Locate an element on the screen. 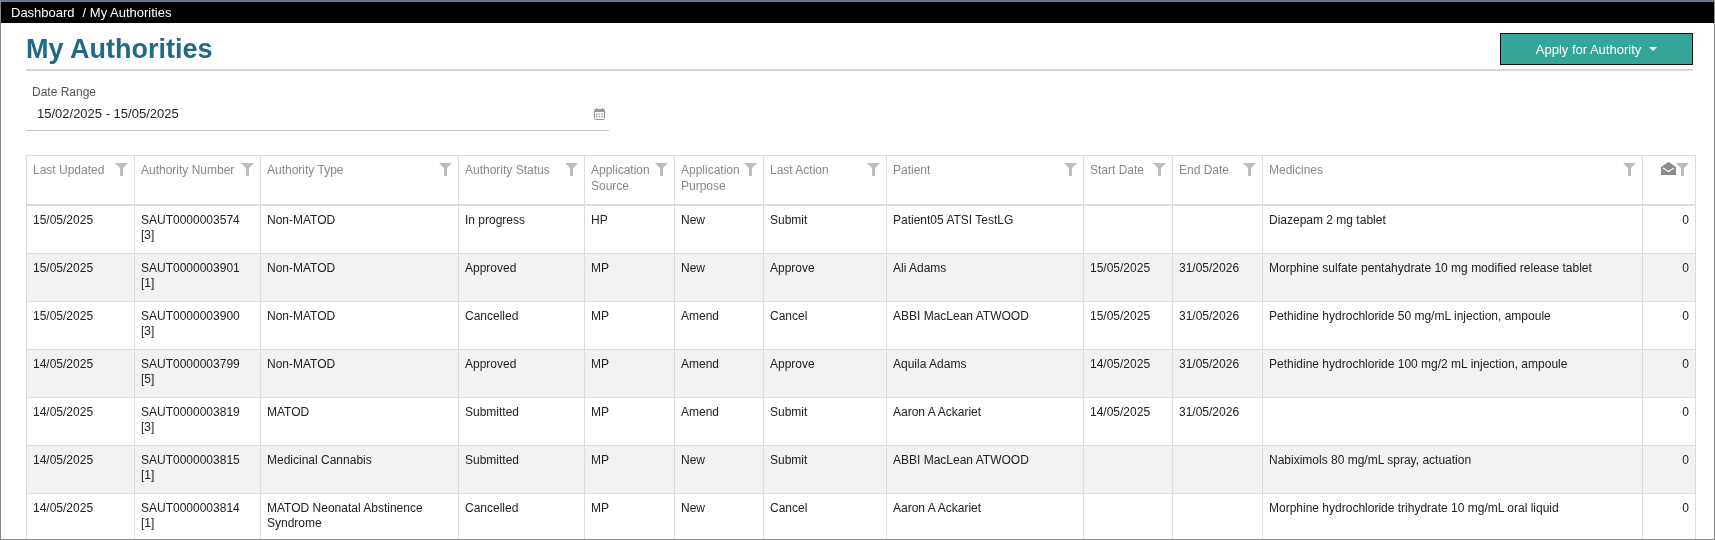 The width and height of the screenshot is (1715, 540). patient-cell: Patient05 ATSI TestLG is located at coordinates (985, 229).